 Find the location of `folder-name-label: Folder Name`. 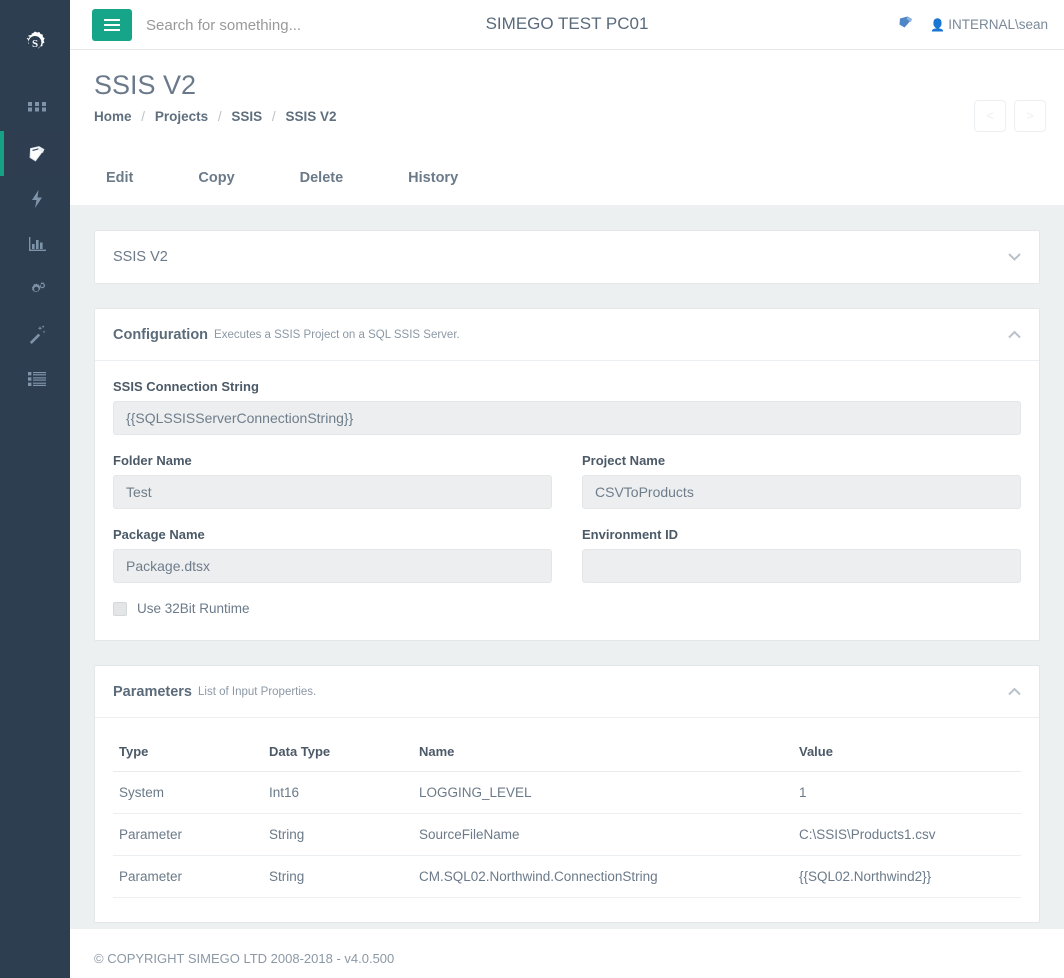

folder-name-label: Folder Name is located at coordinates (152, 460).